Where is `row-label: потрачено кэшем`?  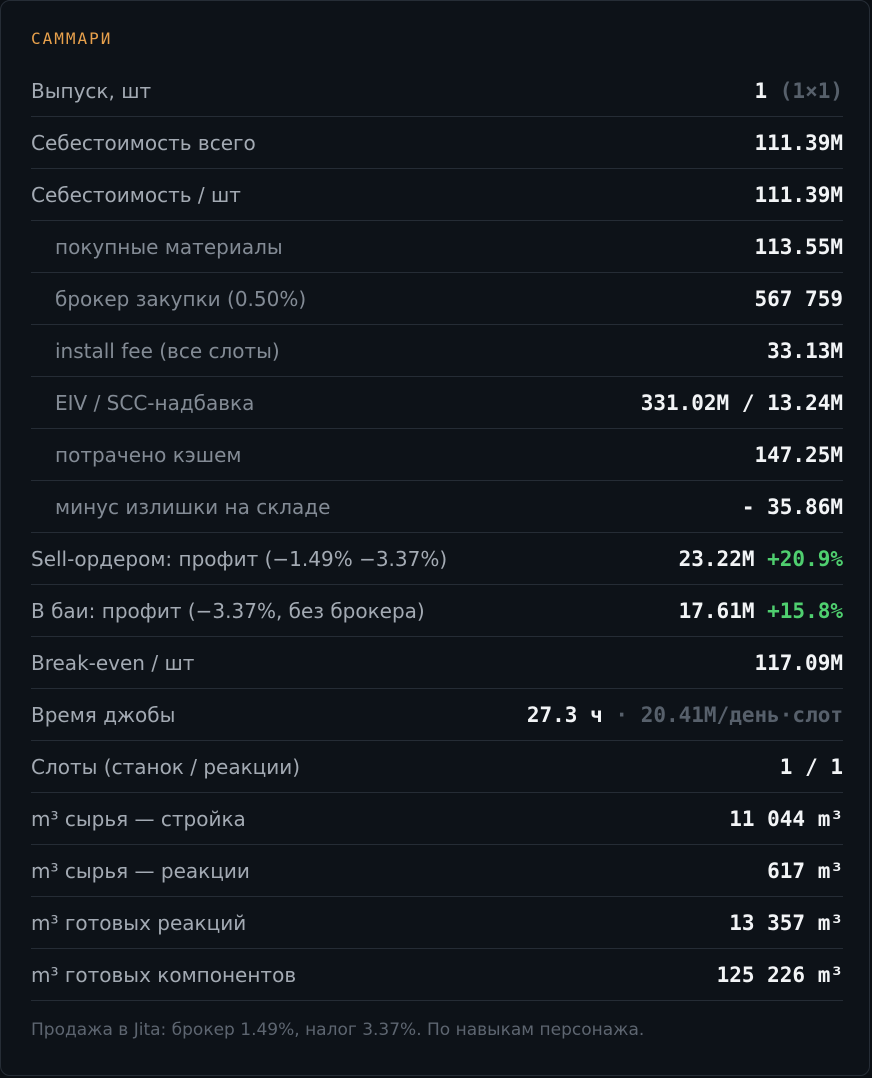
row-label: потрачено кэшем is located at coordinates (148, 454).